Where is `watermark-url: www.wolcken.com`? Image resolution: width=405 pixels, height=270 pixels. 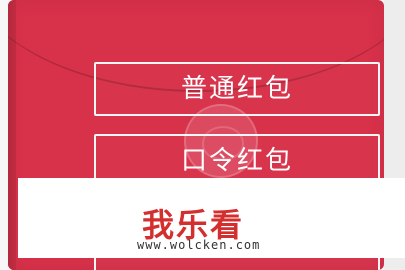 watermark-url: www.wolcken.com is located at coordinates (199, 245).